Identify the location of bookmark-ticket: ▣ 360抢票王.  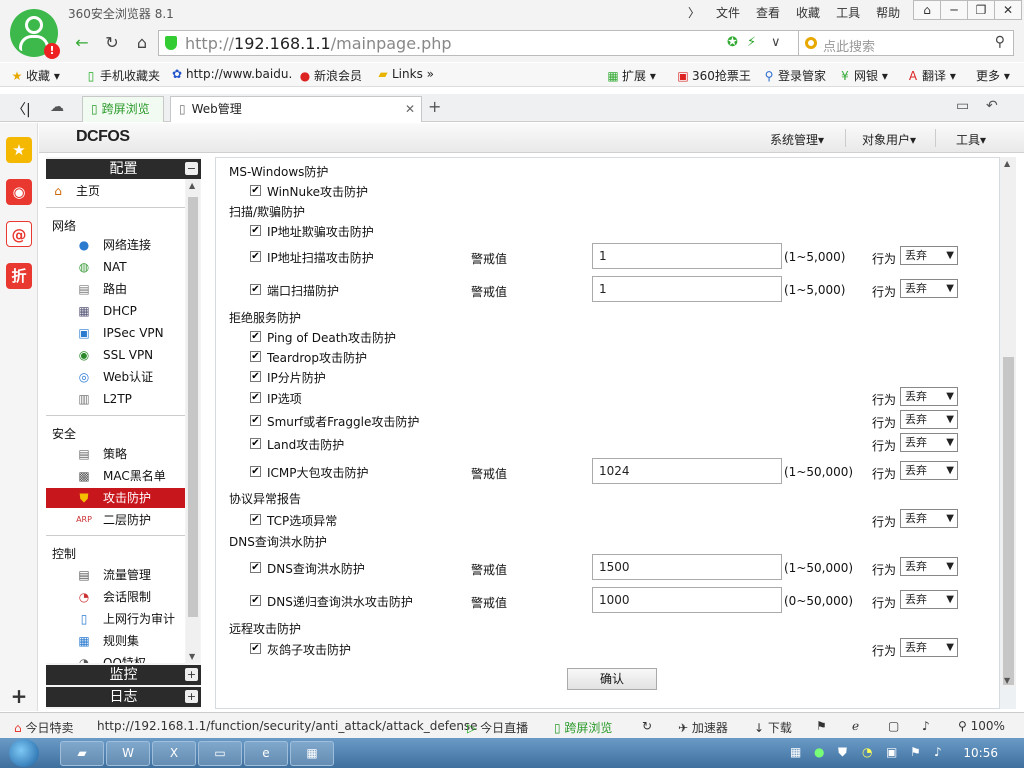
(713, 75).